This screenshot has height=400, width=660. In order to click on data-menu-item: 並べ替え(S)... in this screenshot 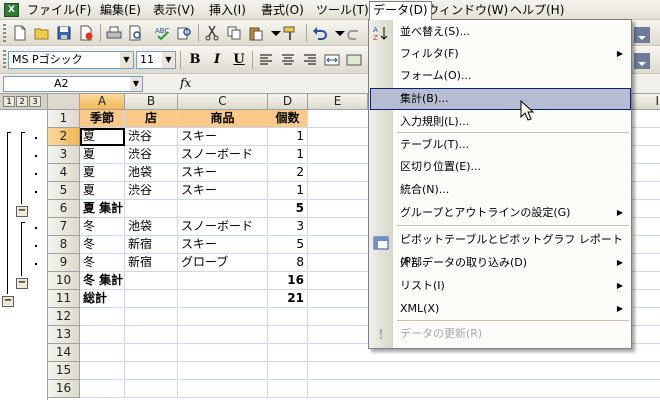, I will do `click(500, 32)`.